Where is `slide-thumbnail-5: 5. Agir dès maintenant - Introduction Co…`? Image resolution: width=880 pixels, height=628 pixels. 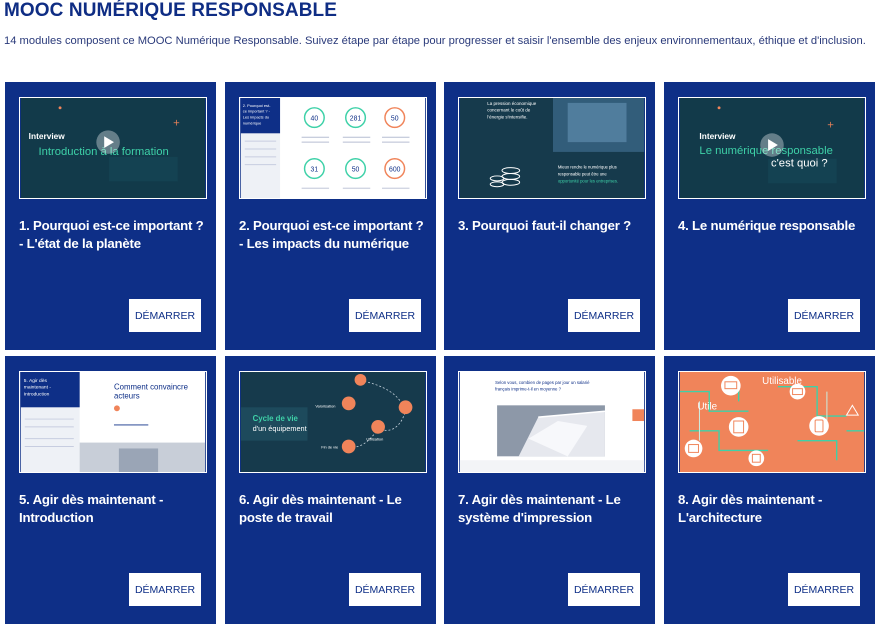 slide-thumbnail-5: 5. Agir dès maintenant - Introduction Co… is located at coordinates (113, 422).